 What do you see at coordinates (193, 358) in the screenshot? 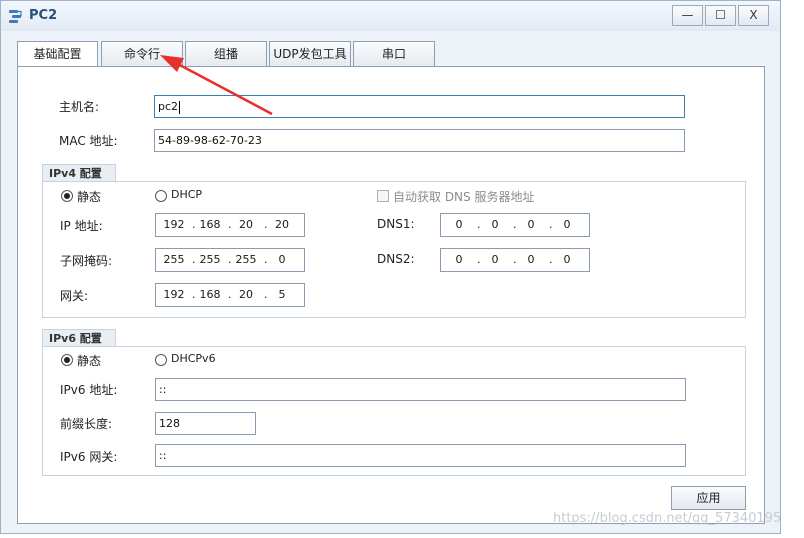
I see `ipv6-dhcp-label: DHCPv6` at bounding box center [193, 358].